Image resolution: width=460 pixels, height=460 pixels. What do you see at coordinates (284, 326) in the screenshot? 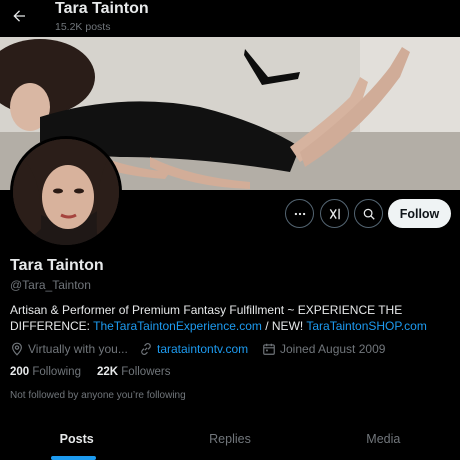
I see `bio-text: / NEW!` at bounding box center [284, 326].